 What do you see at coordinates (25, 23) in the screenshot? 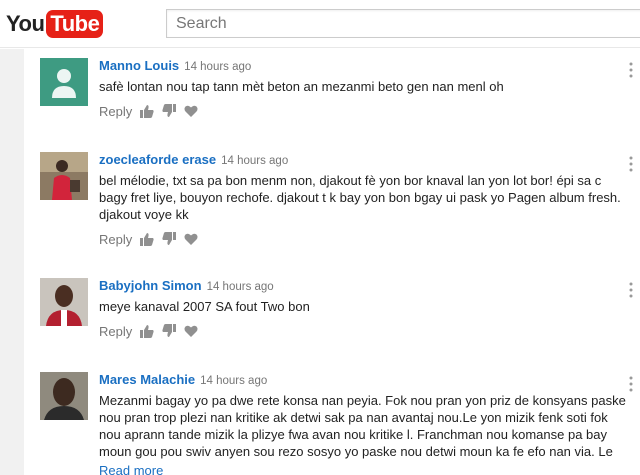
I see `logo-you-text: You` at bounding box center [25, 23].